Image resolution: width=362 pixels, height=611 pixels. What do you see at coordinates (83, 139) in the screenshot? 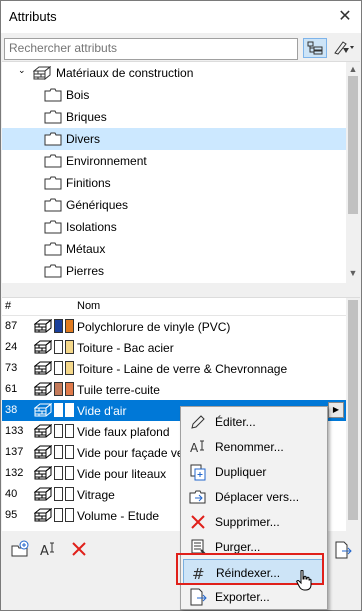
I see `tree-item-label: Divers` at bounding box center [83, 139].